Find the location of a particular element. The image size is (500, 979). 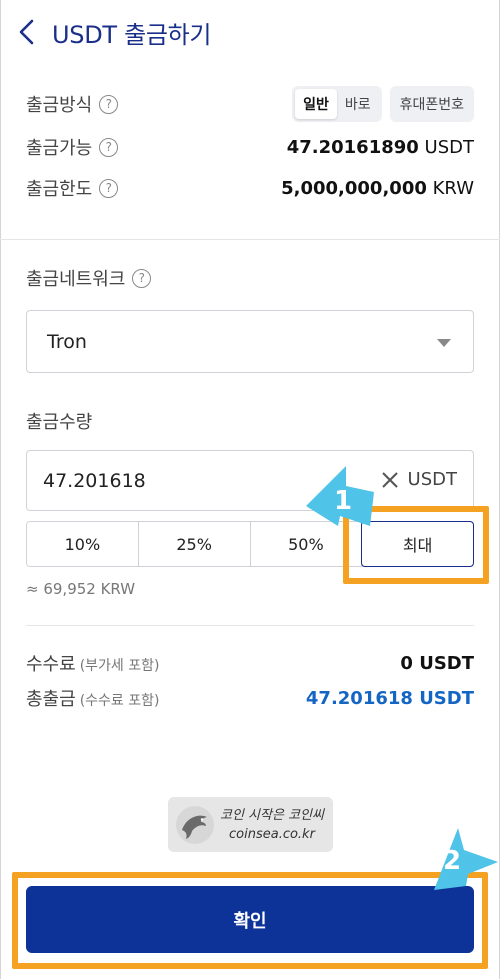

amount-label: 출금수량 is located at coordinates (59, 422).